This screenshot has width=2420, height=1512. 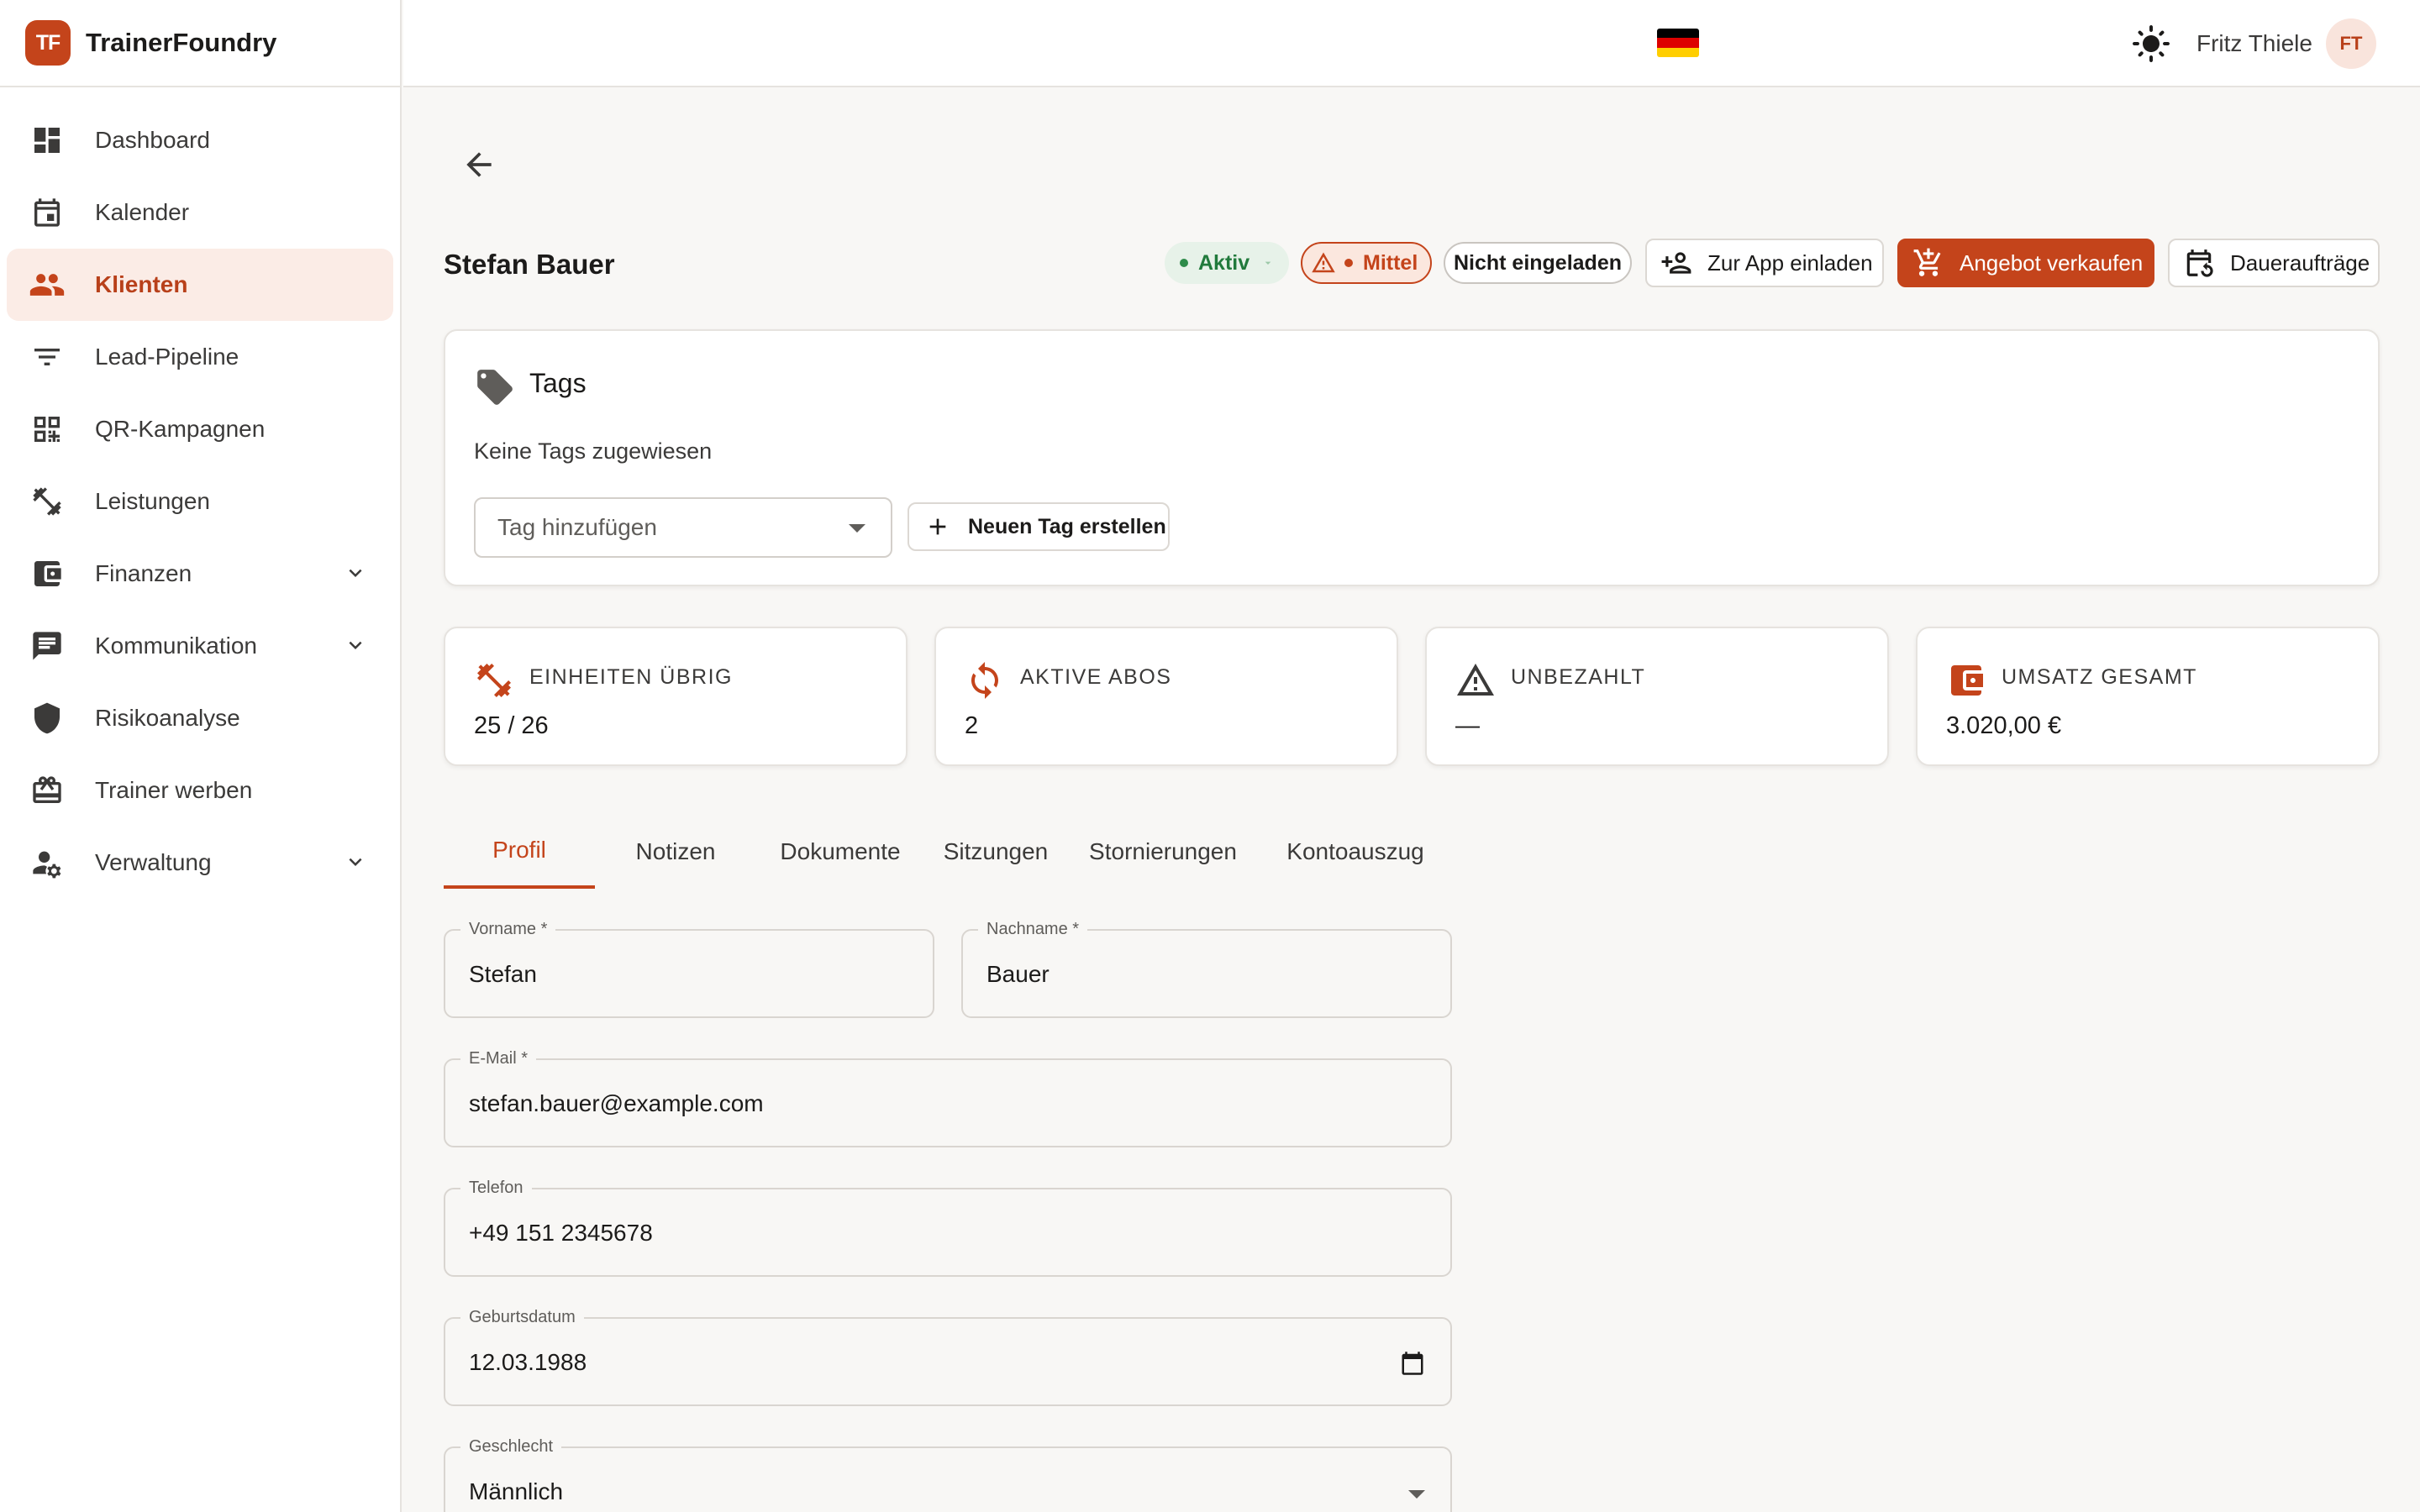 What do you see at coordinates (181, 42) in the screenshot?
I see `brand-name: TrainerFoundry` at bounding box center [181, 42].